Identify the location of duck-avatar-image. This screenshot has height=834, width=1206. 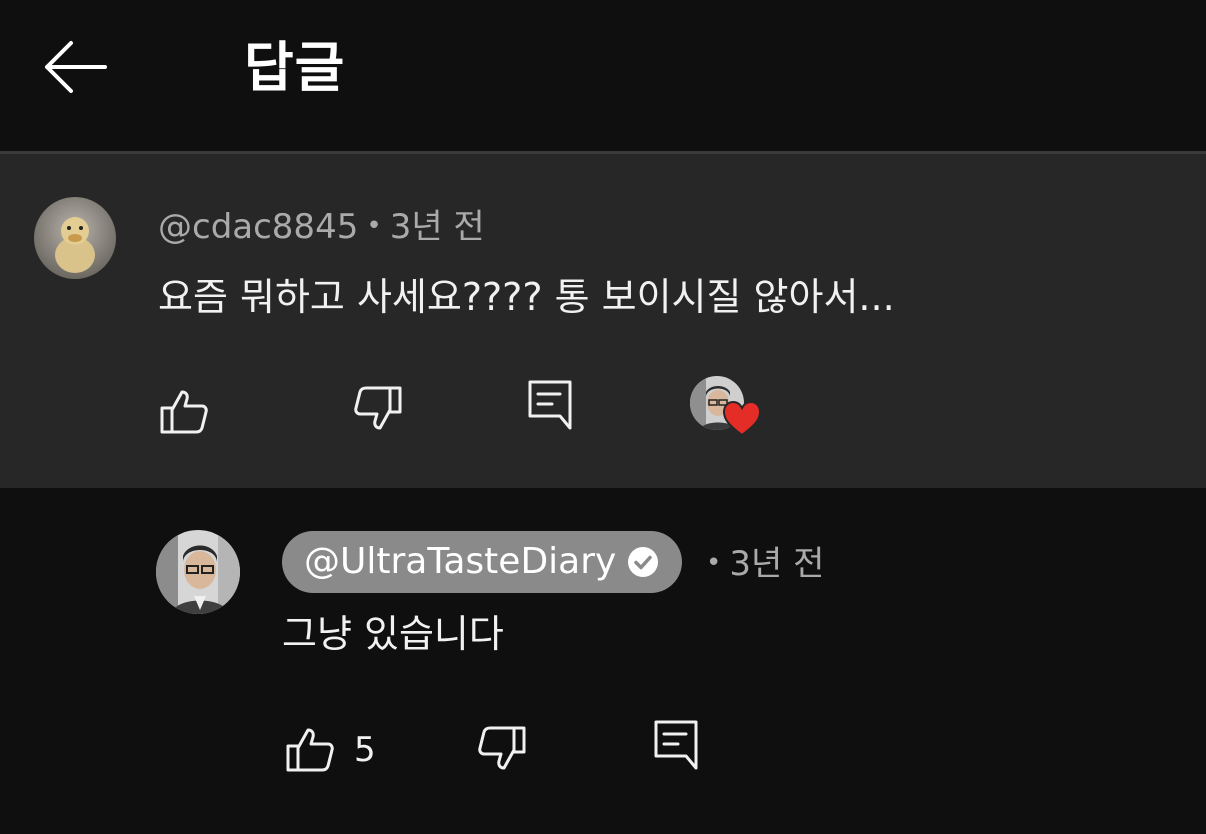
(75, 238).